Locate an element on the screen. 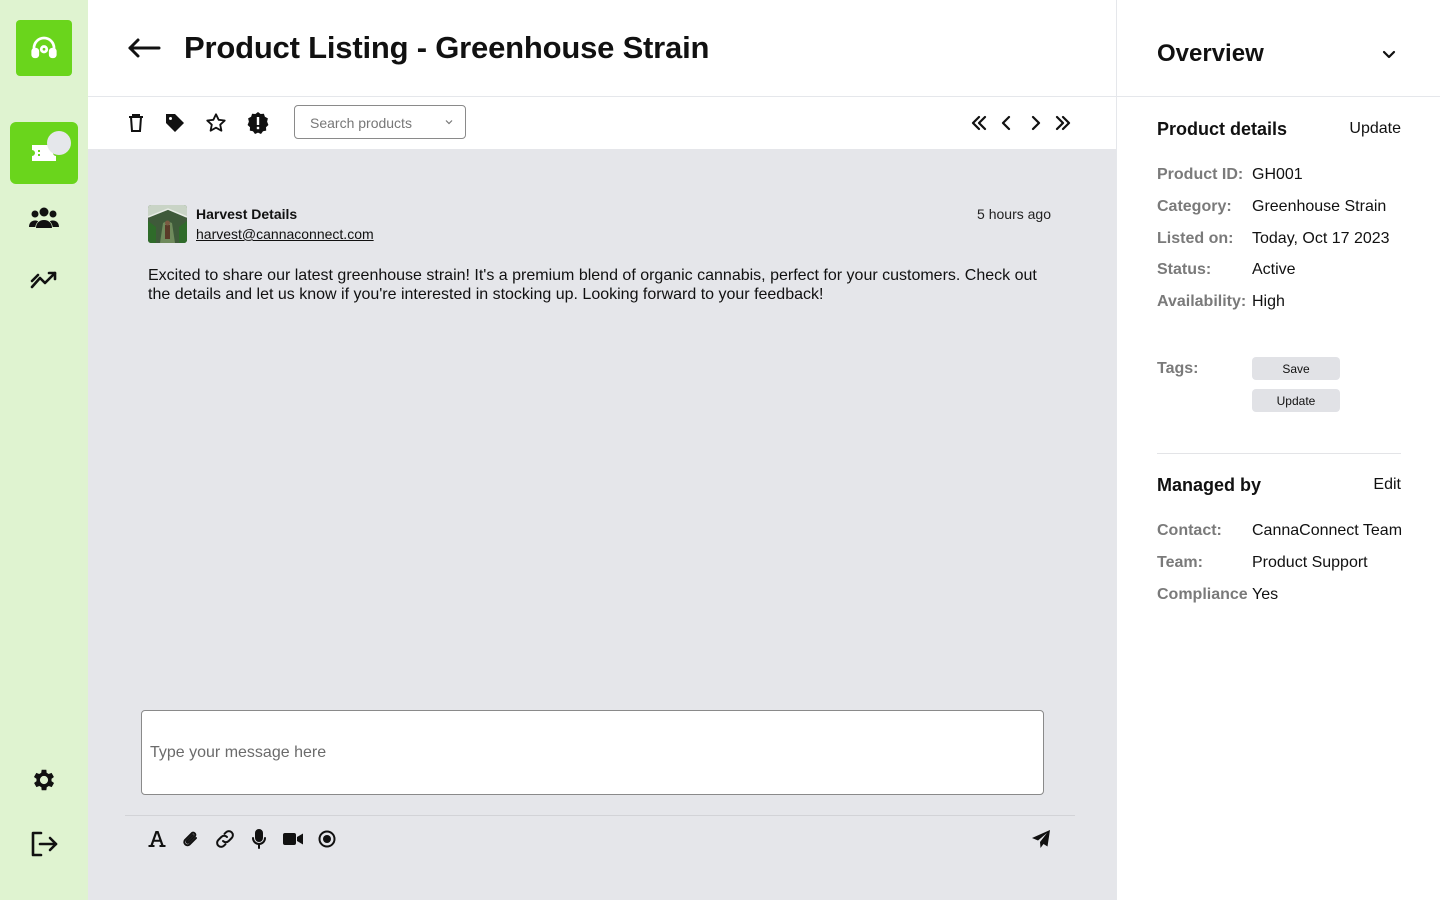 This screenshot has height=900, width=1440. tag-update-button: Update is located at coordinates (1296, 400).